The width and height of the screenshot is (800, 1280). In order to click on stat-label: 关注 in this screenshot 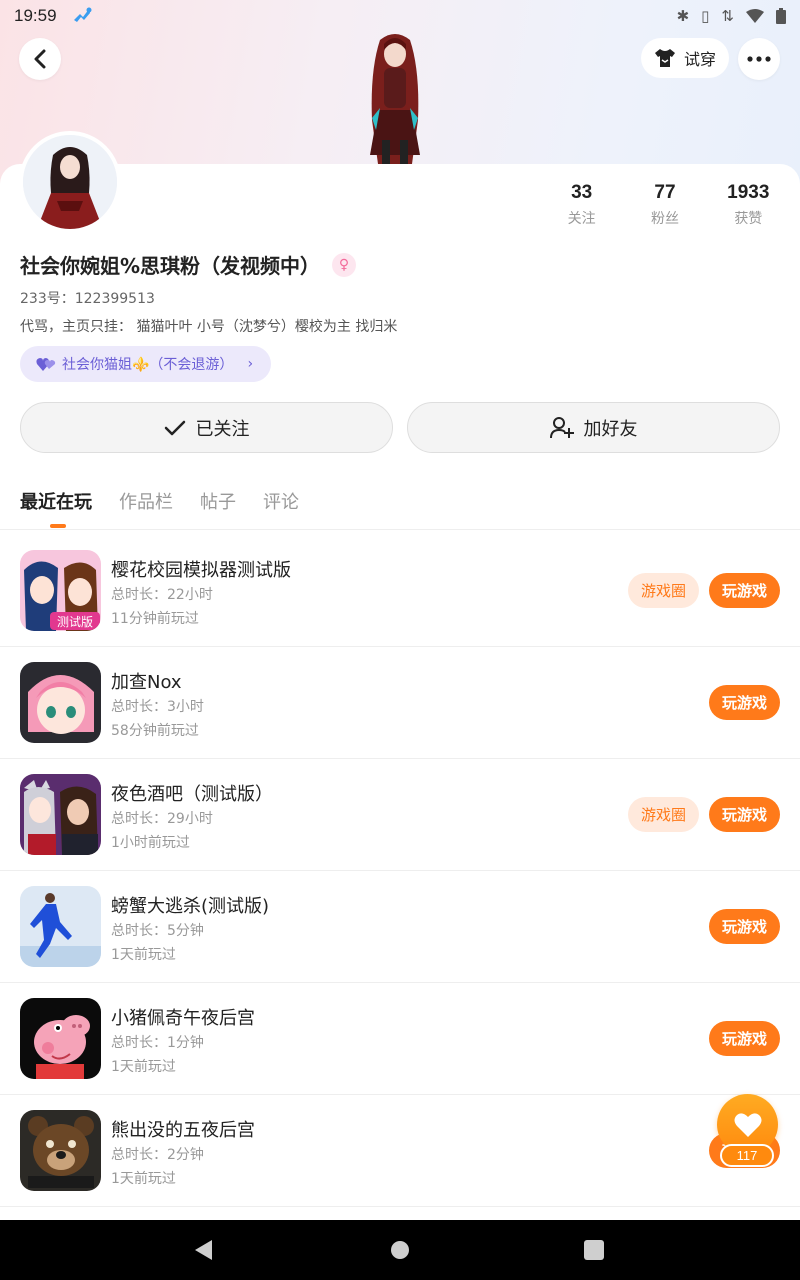, I will do `click(581, 219)`.